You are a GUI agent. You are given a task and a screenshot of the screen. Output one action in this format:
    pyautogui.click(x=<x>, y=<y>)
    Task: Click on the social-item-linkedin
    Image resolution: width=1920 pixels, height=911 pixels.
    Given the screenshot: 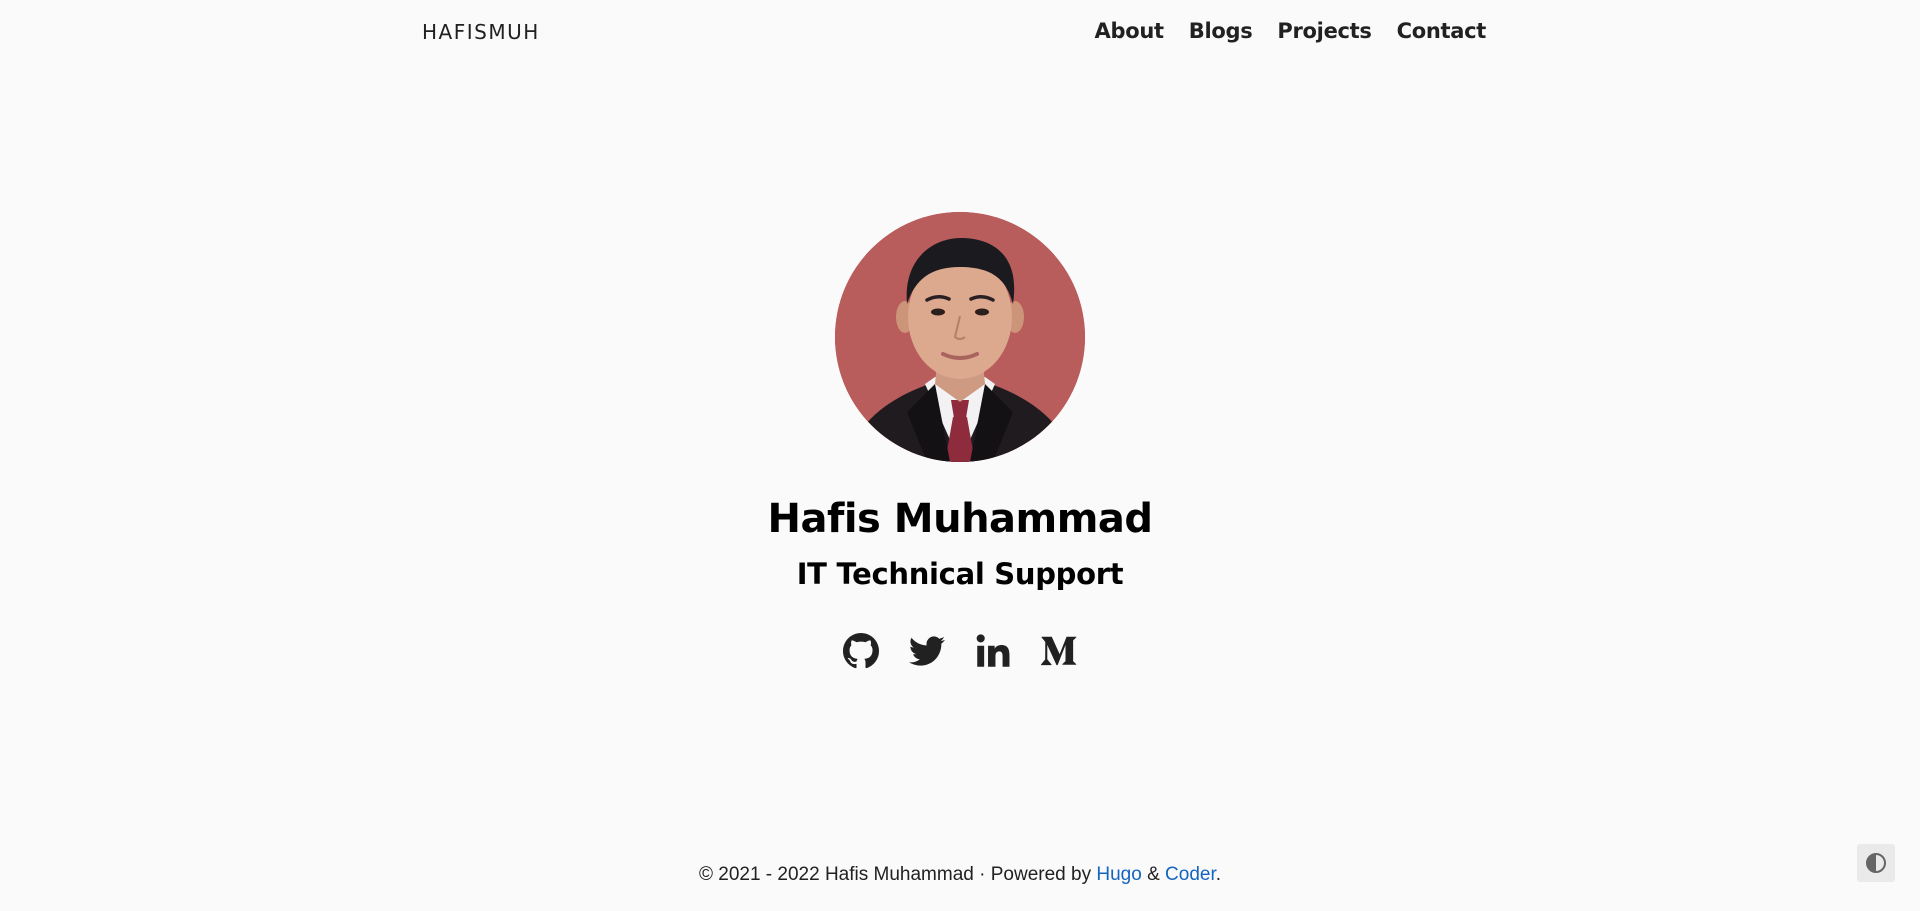 What is the action you would take?
    pyautogui.click(x=993, y=651)
    